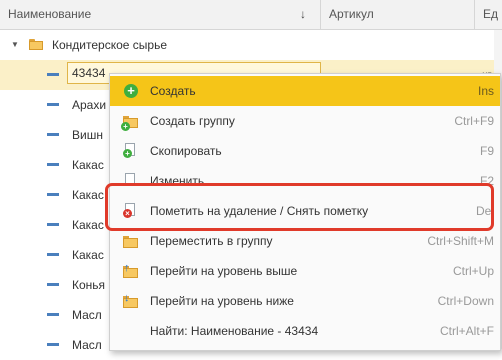  What do you see at coordinates (485, 91) in the screenshot?
I see `menu-item-shortcut: Ins` at bounding box center [485, 91].